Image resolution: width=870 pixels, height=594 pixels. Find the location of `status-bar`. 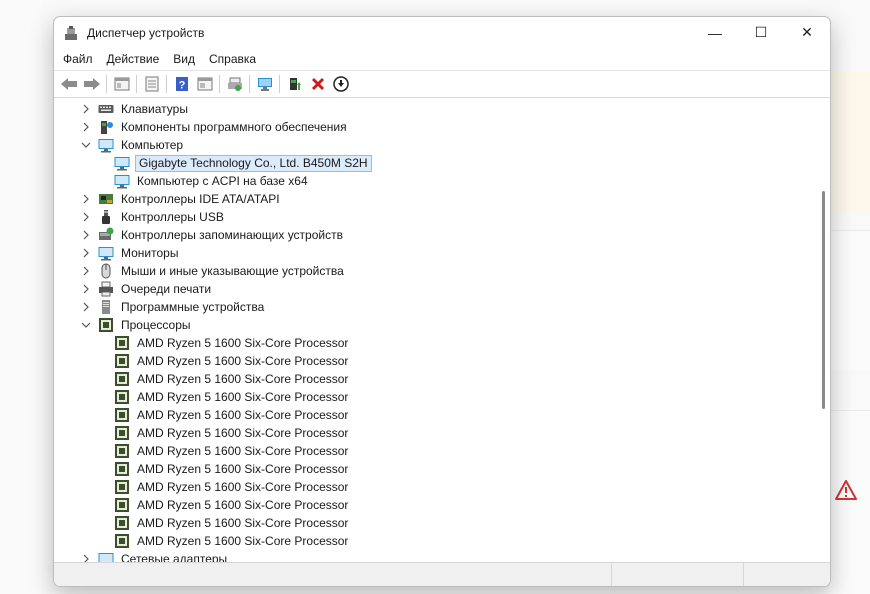

status-bar is located at coordinates (442, 574).